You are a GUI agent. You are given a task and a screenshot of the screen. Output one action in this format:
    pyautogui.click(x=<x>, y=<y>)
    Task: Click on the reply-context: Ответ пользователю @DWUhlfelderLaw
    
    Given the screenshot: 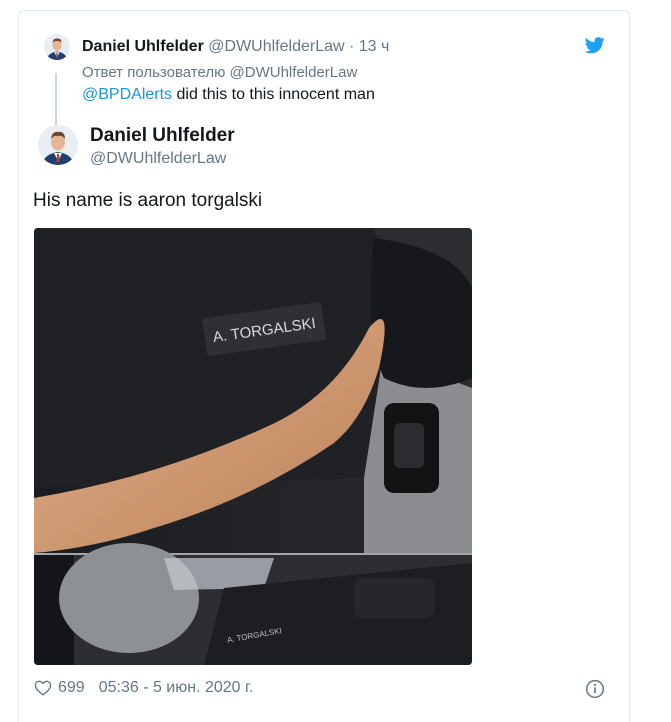 What is the action you would take?
    pyautogui.click(x=219, y=72)
    